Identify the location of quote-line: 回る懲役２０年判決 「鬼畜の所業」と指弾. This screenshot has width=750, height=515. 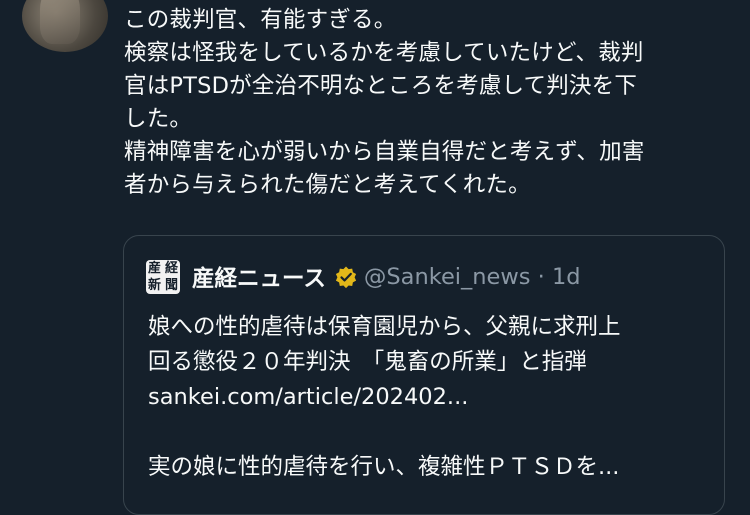
(367, 362).